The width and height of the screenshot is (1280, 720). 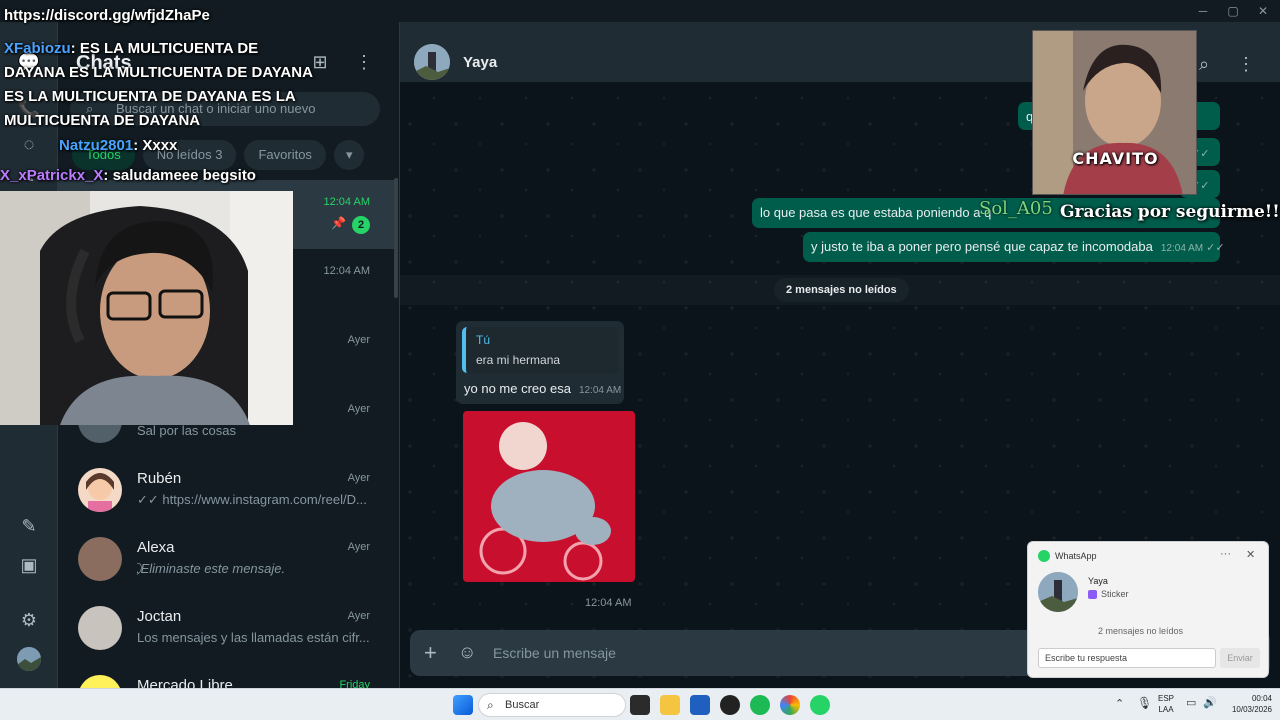 I want to click on more-icon: ···, so click(x=1225, y=554).